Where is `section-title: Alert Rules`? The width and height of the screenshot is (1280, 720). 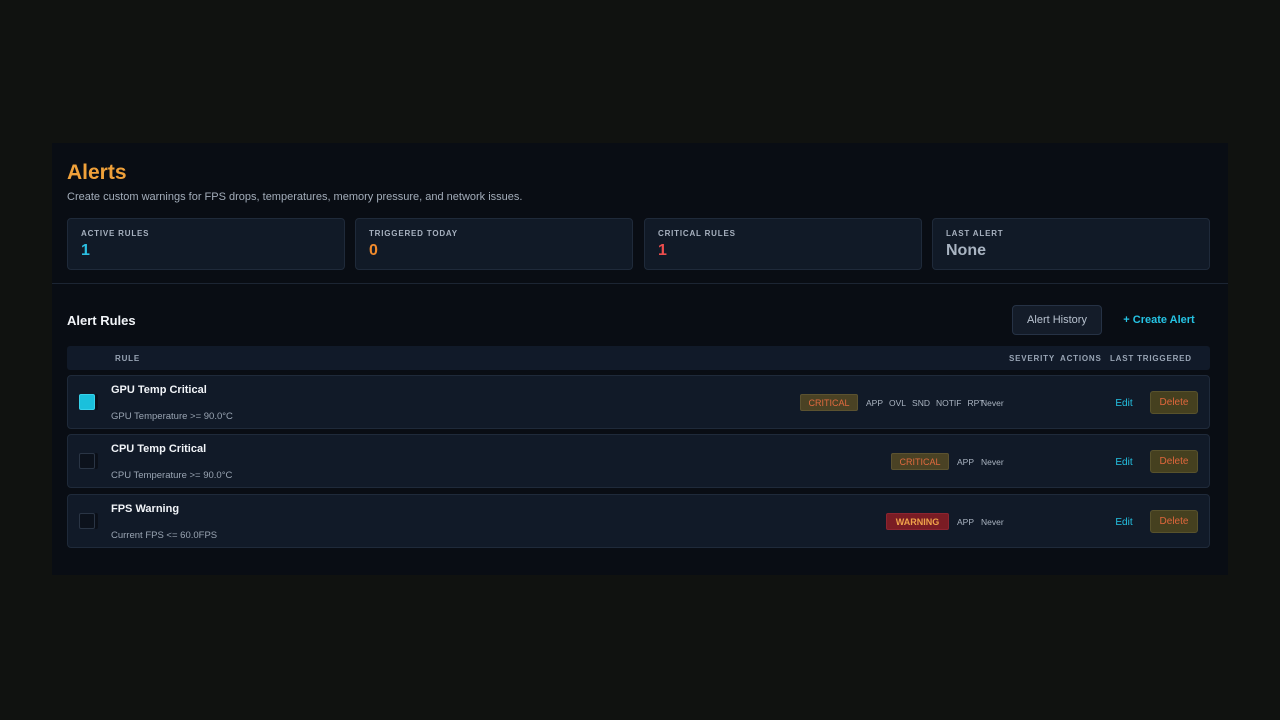 section-title: Alert Rules is located at coordinates (101, 320).